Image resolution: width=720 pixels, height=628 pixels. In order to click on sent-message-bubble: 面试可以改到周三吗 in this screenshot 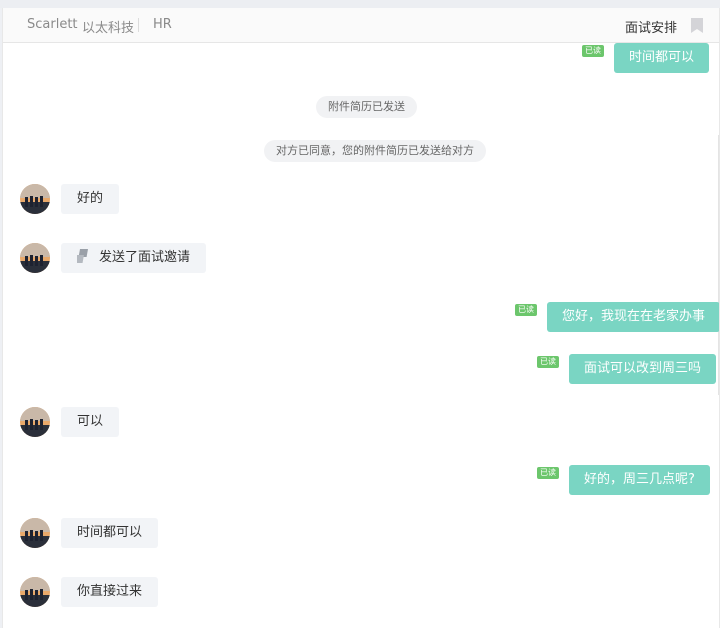, I will do `click(643, 369)`.